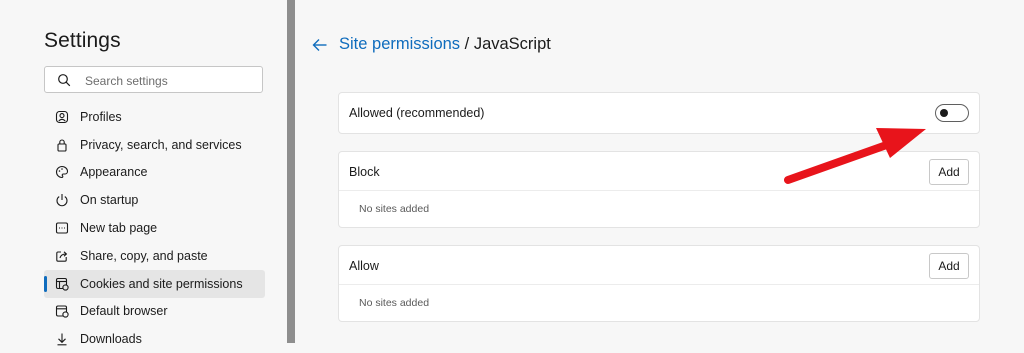 The width and height of the screenshot is (1024, 353). I want to click on back-arrow-icon, so click(319, 45).